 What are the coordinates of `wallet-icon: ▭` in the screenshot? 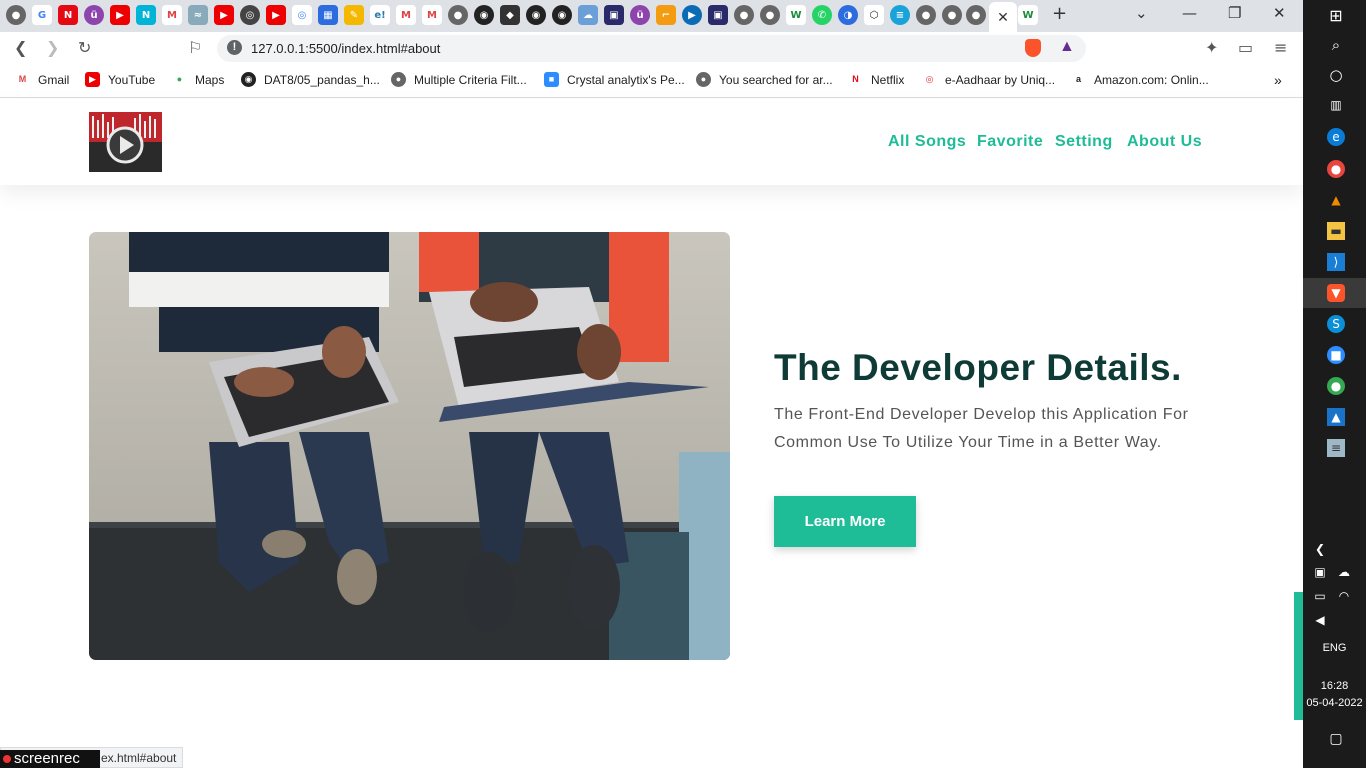 It's located at (1245, 47).